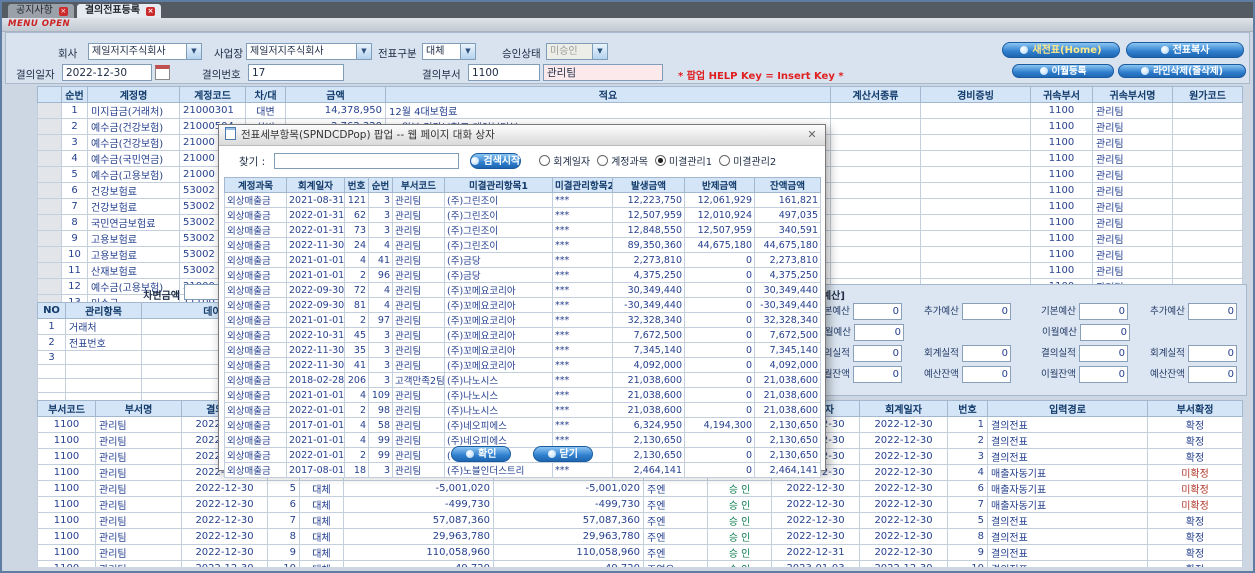  What do you see at coordinates (418, 536) in the screenshot?
I see `cell: 29,963,780` at bounding box center [418, 536].